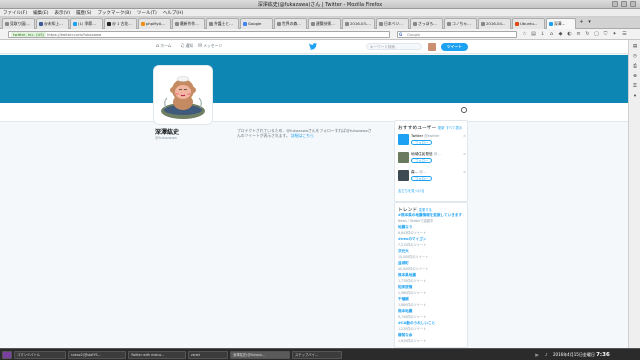 The height and width of the screenshot is (360, 640). I want to click on site-identity: twitter, Inc. (US), so click(29, 34).